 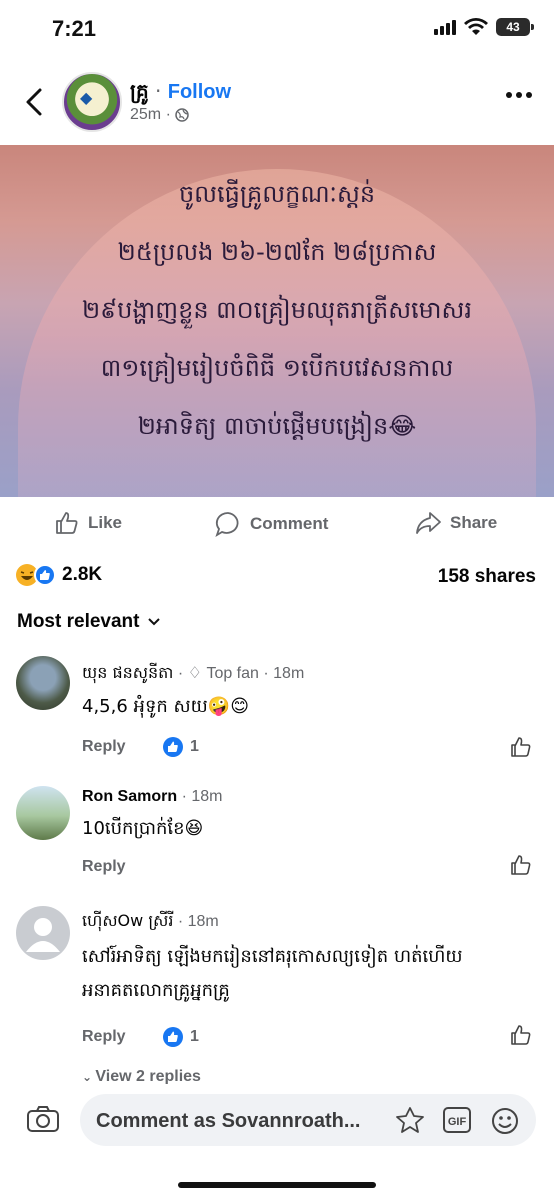 I want to click on home-indicator, so click(x=277, y=1185).